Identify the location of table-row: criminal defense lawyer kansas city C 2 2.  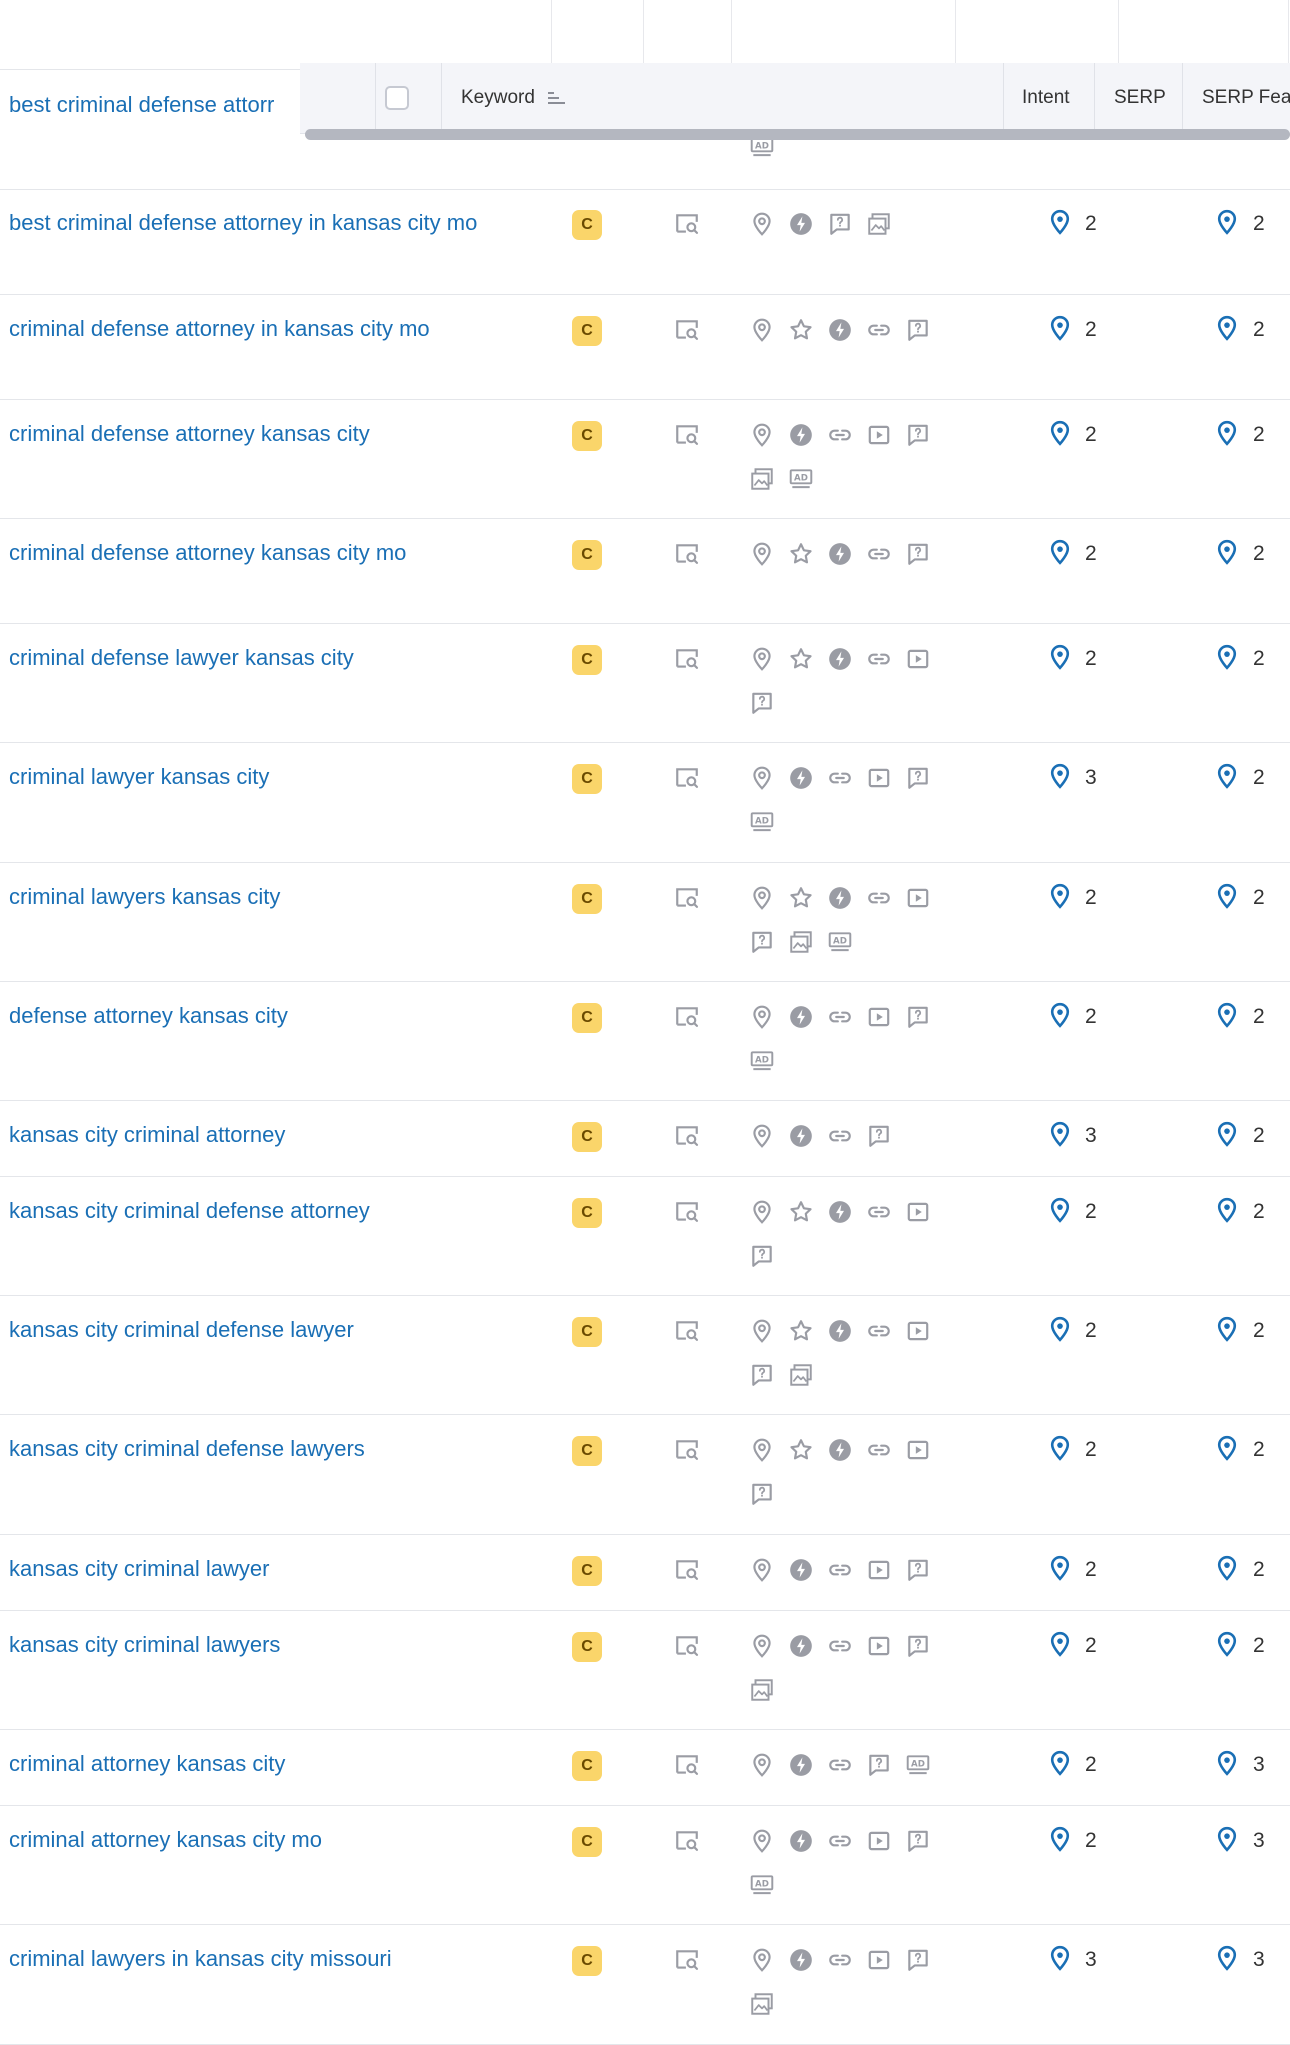
(645, 683).